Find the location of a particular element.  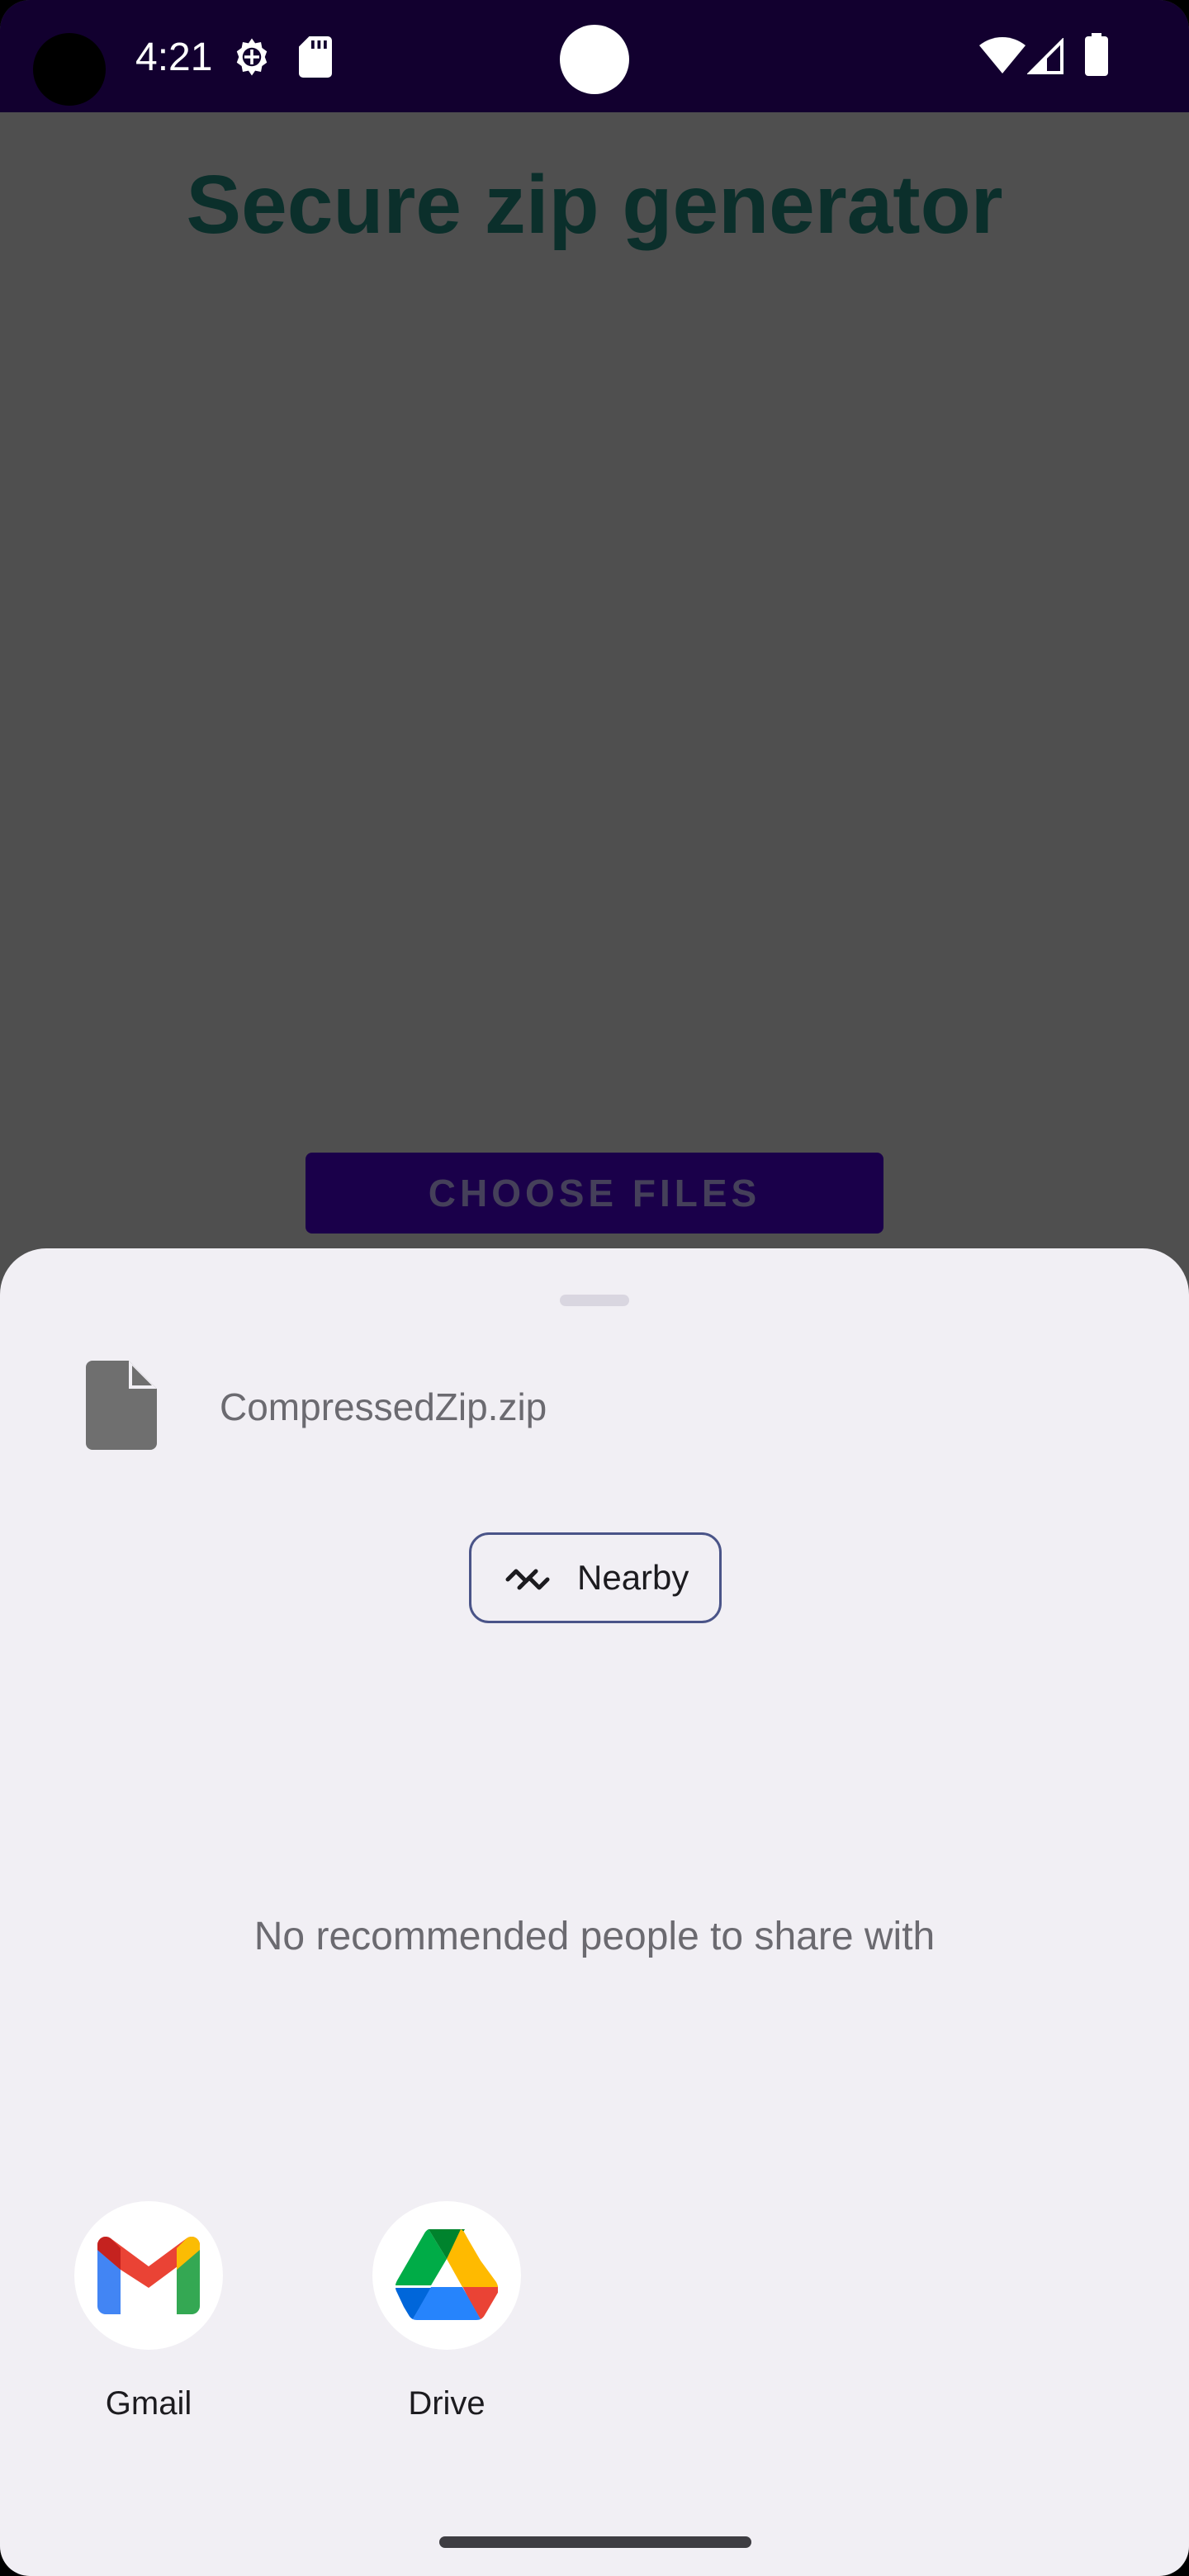

gmail-label: Gmail is located at coordinates (148, 2403).